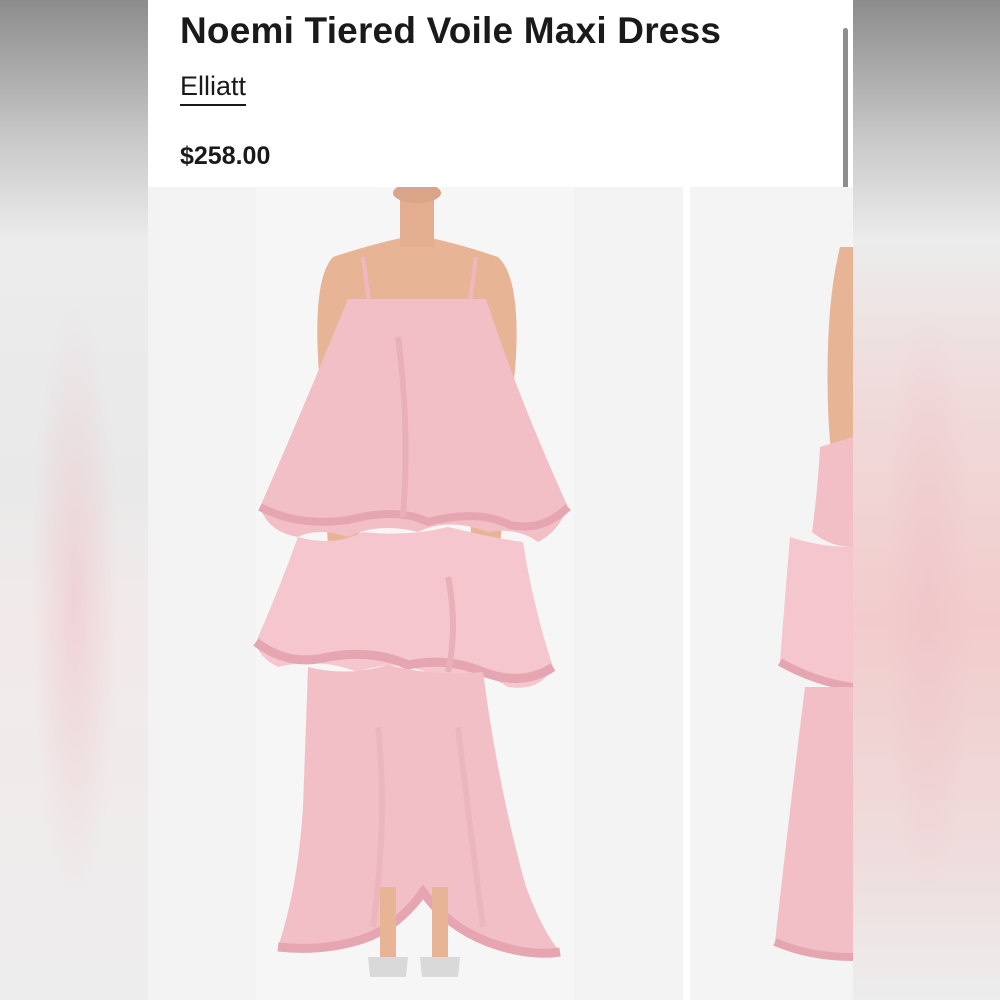 The width and height of the screenshot is (1000, 1000). I want to click on dress-side-illustration, so click(771, 593).